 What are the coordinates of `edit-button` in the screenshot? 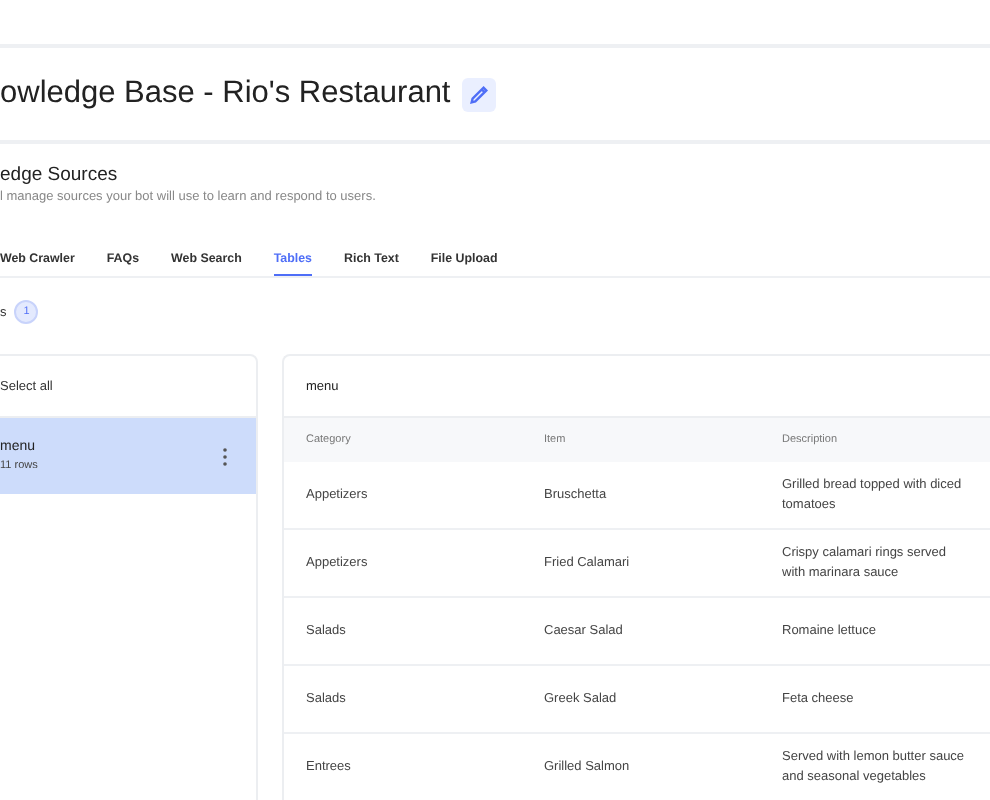 It's located at (479, 94).